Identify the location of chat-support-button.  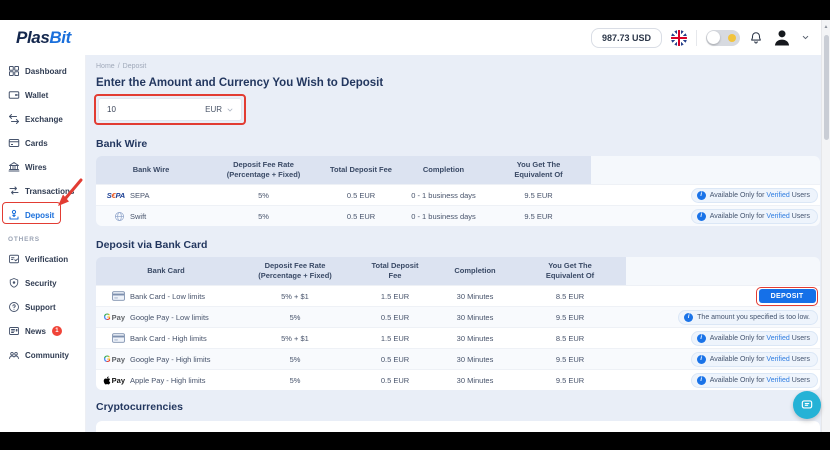
(807, 405).